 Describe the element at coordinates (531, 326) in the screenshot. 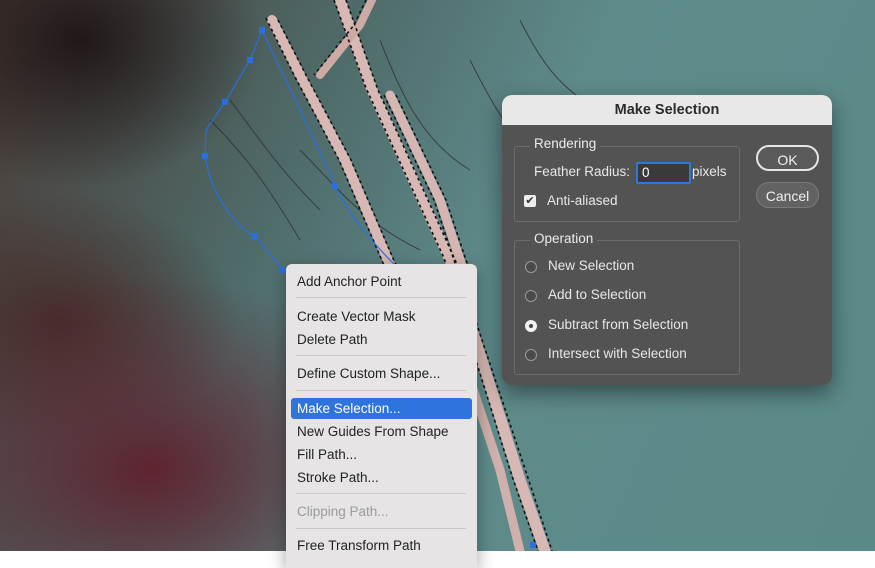

I see `radio-subtract-from-selection` at that location.